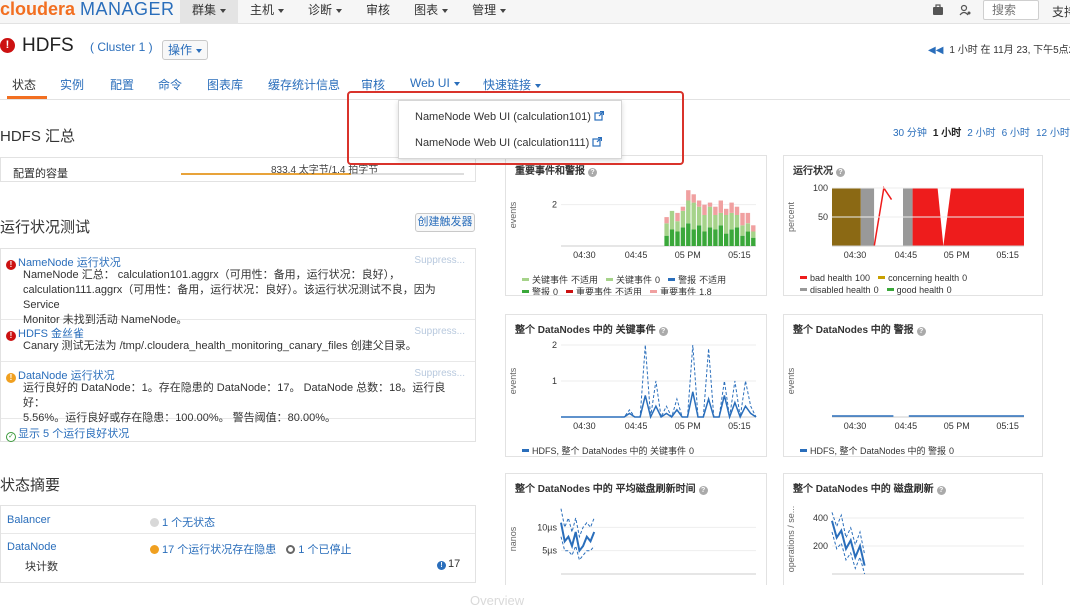 This screenshot has height=608, width=1070. I want to click on time-range-link: 12 小时, so click(1053, 133).